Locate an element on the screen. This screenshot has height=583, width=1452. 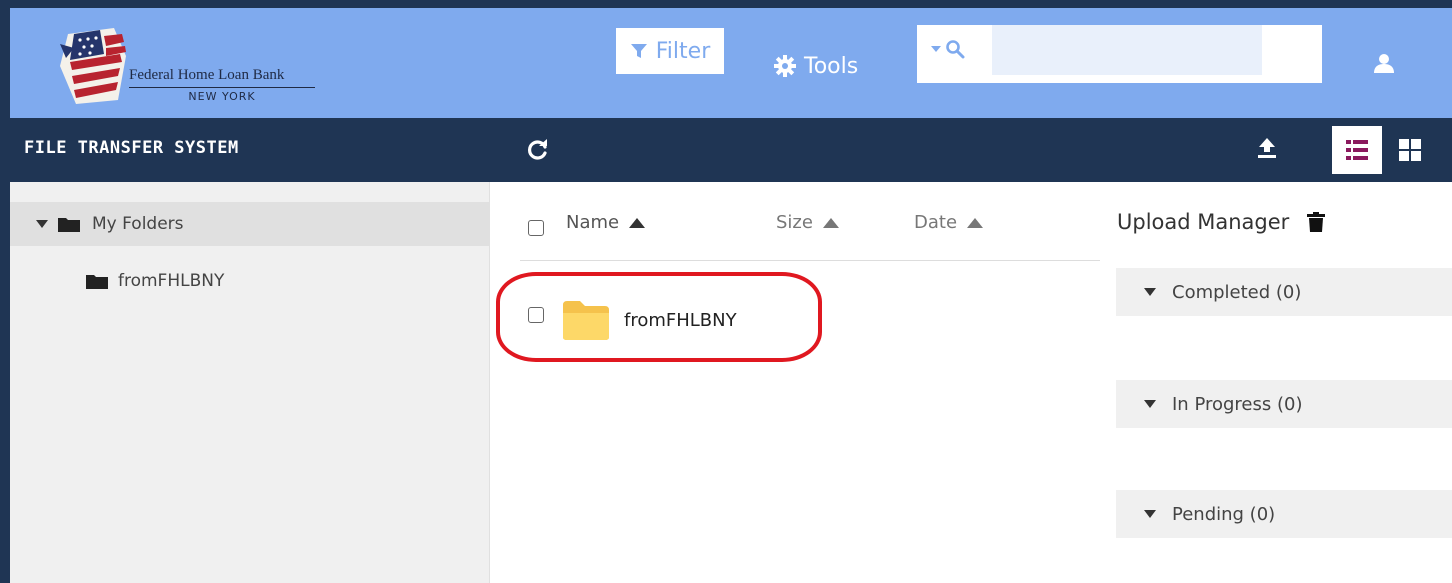
tree-item-label: fromFHLBNY is located at coordinates (171, 281).